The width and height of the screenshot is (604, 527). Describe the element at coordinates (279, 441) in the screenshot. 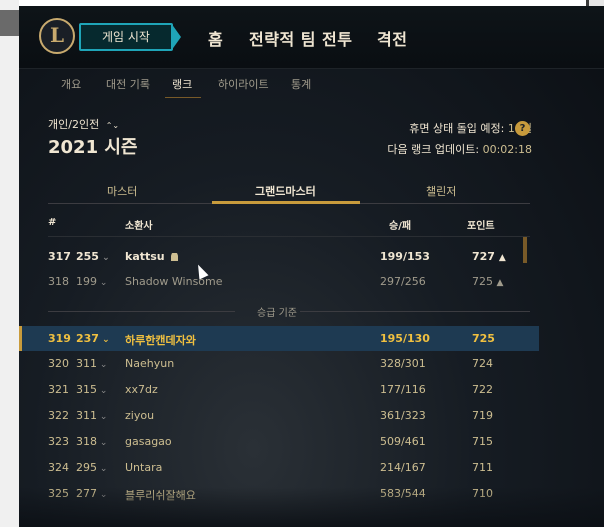

I see `table-row: 323 318 ⌄ gasagao 509/461 715` at that location.